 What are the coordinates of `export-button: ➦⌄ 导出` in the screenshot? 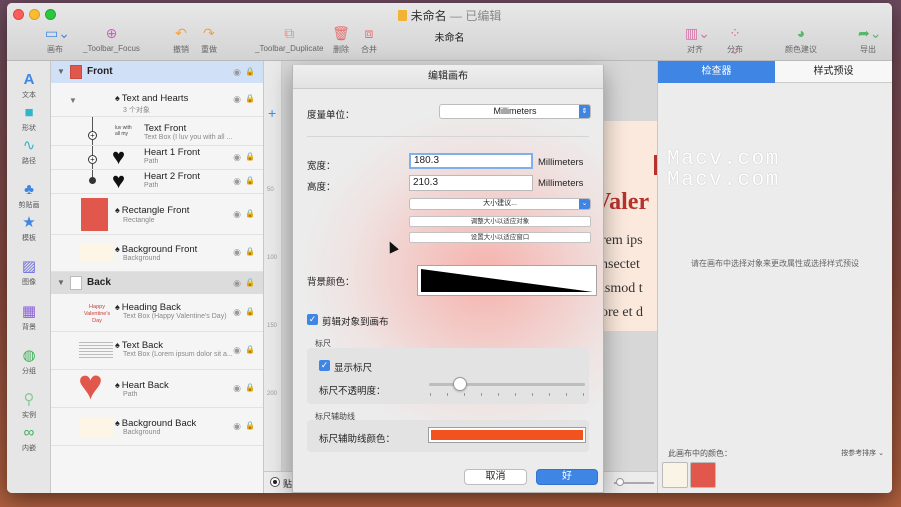 It's located at (869, 40).